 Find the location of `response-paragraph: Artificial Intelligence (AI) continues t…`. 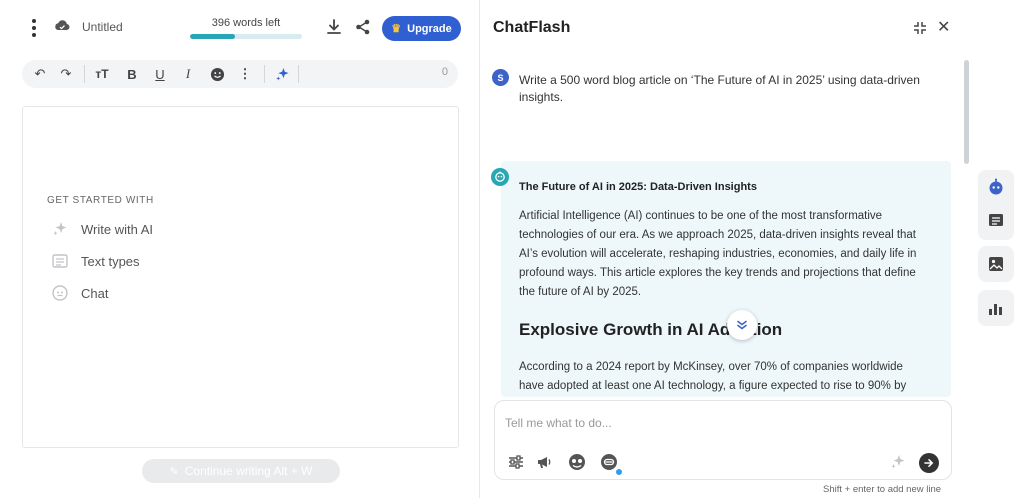

response-paragraph: Artificial Intelligence (AI) continues t… is located at coordinates (718, 254).